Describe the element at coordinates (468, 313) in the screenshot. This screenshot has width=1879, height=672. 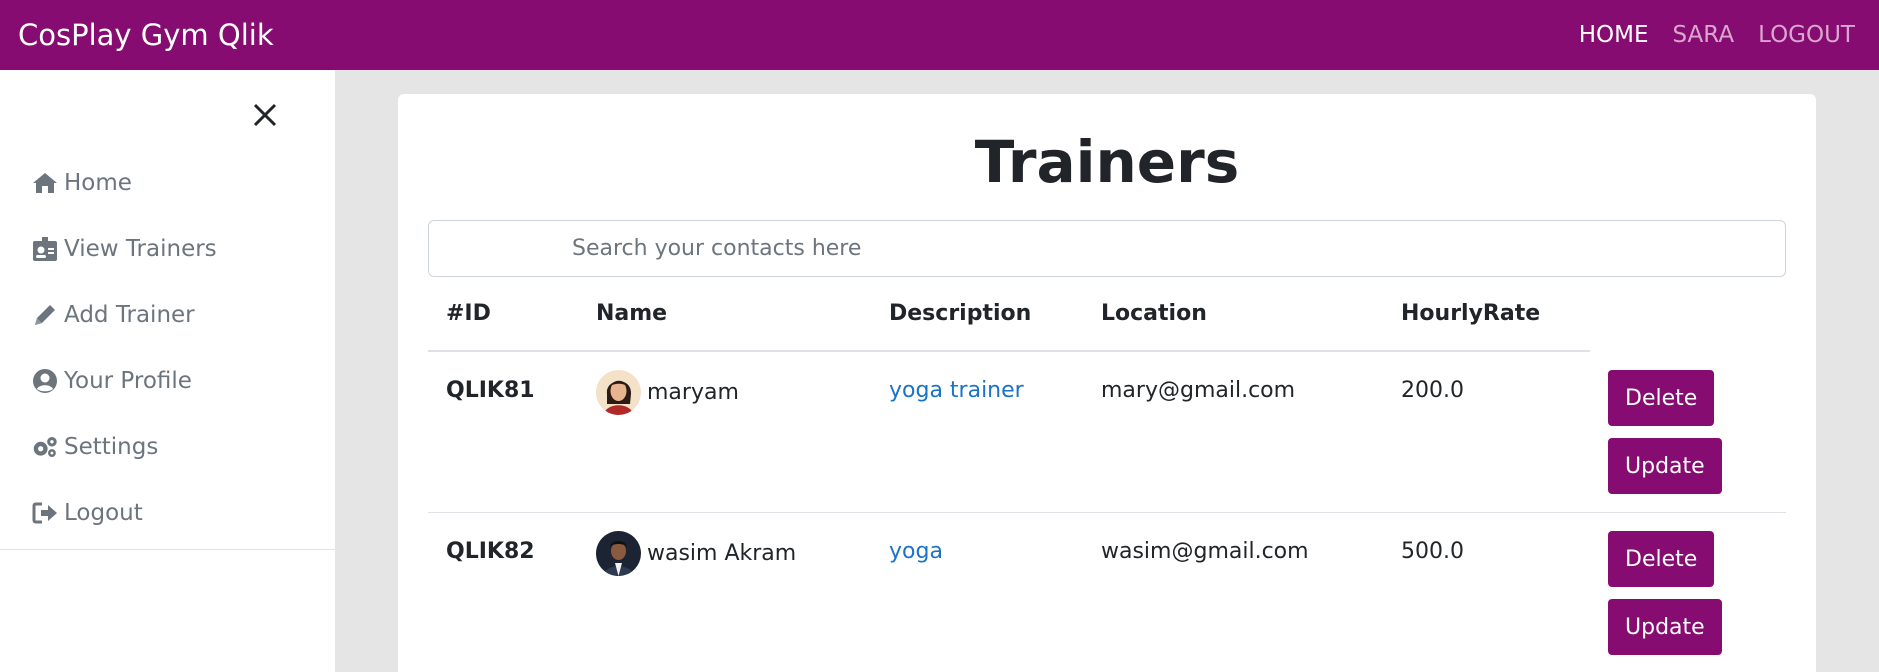
I see `column-header-id: #ID` at that location.